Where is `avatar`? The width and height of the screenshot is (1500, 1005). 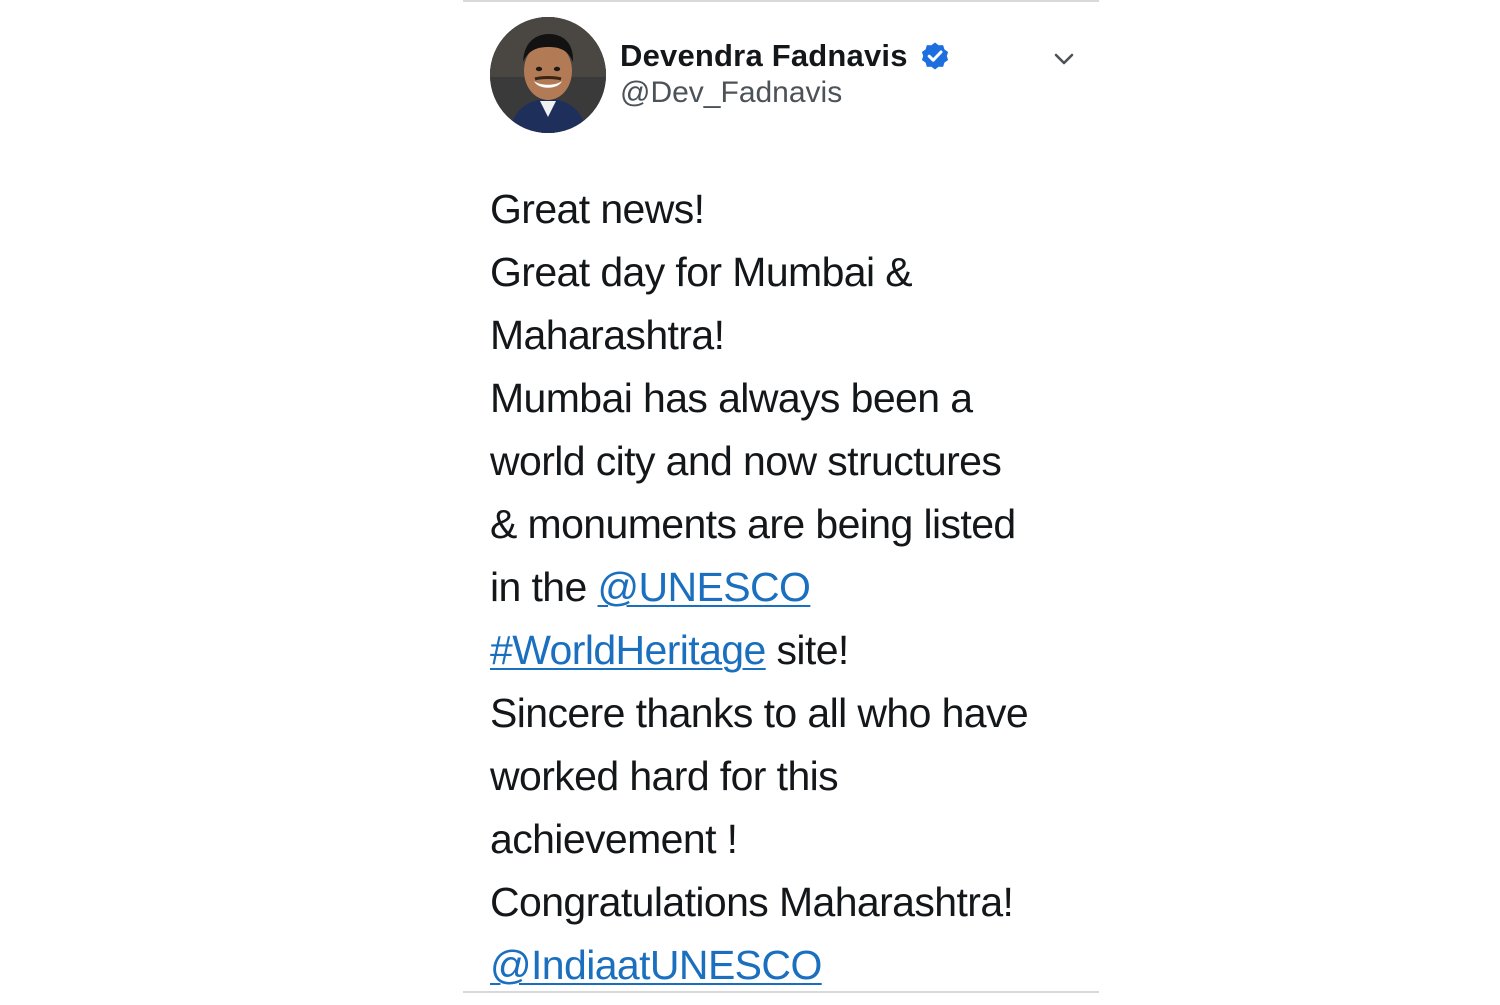
avatar is located at coordinates (548, 75).